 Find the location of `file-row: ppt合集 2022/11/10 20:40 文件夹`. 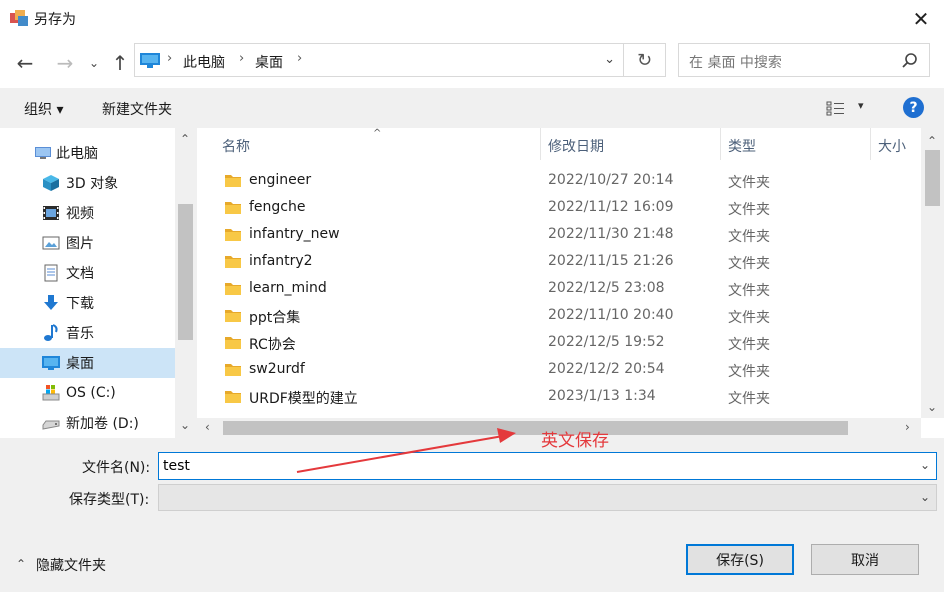

file-row: ppt合集 2022/11/10 20:40 文件夹 is located at coordinates (559, 316).